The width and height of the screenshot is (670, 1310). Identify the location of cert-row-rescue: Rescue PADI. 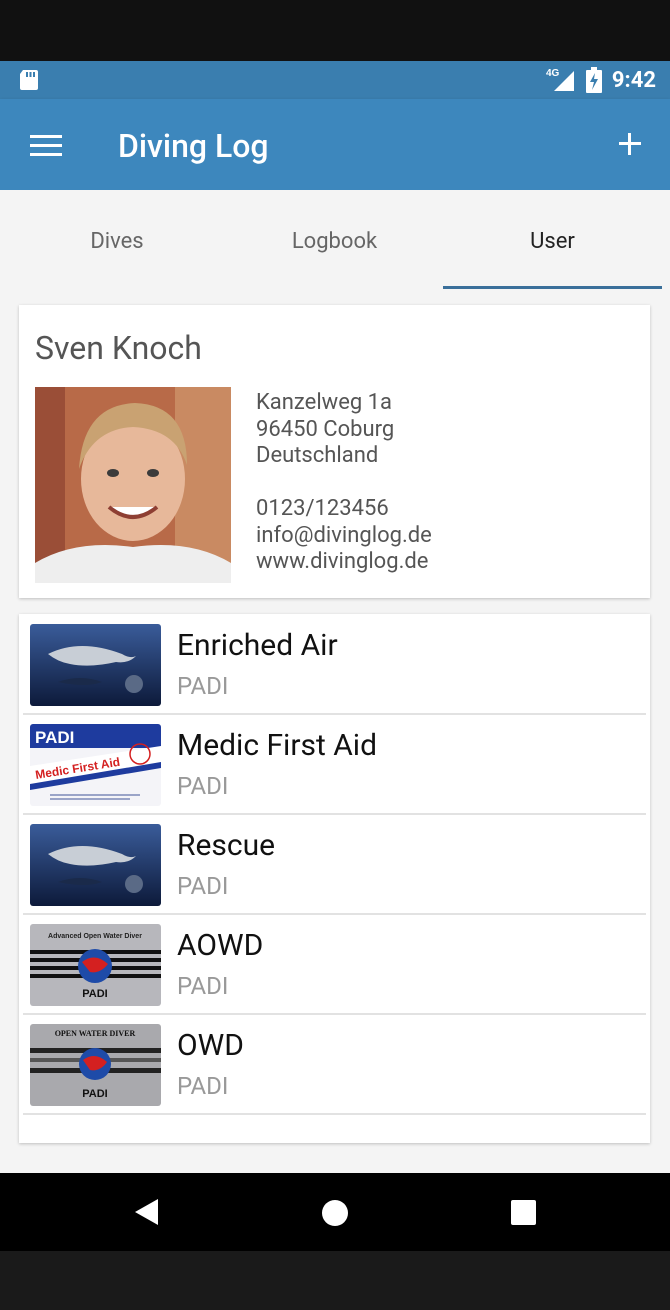
(334, 864).